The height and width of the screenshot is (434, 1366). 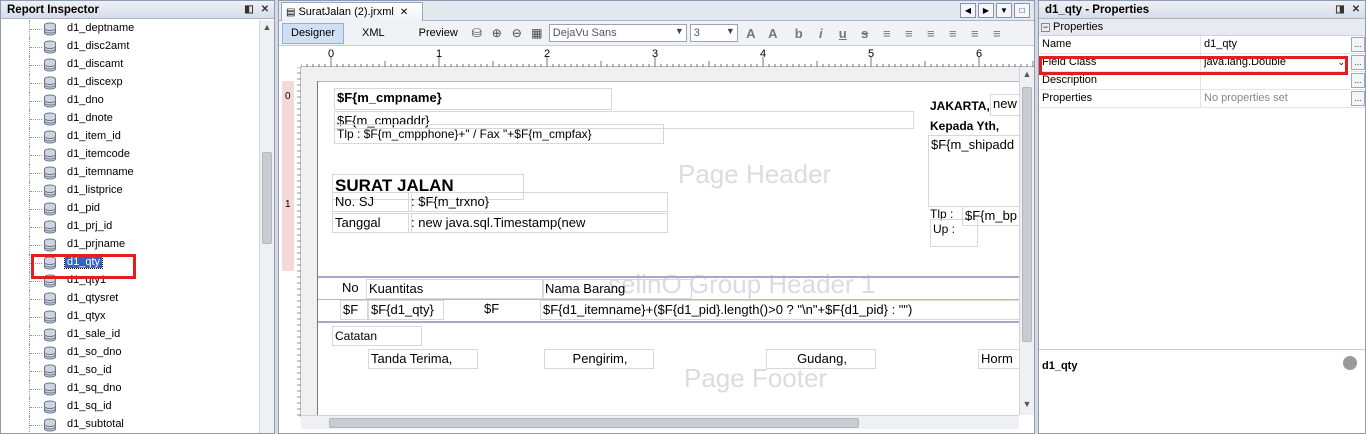 I want to click on zoom-in-icon: ⊕, so click(x=497, y=33).